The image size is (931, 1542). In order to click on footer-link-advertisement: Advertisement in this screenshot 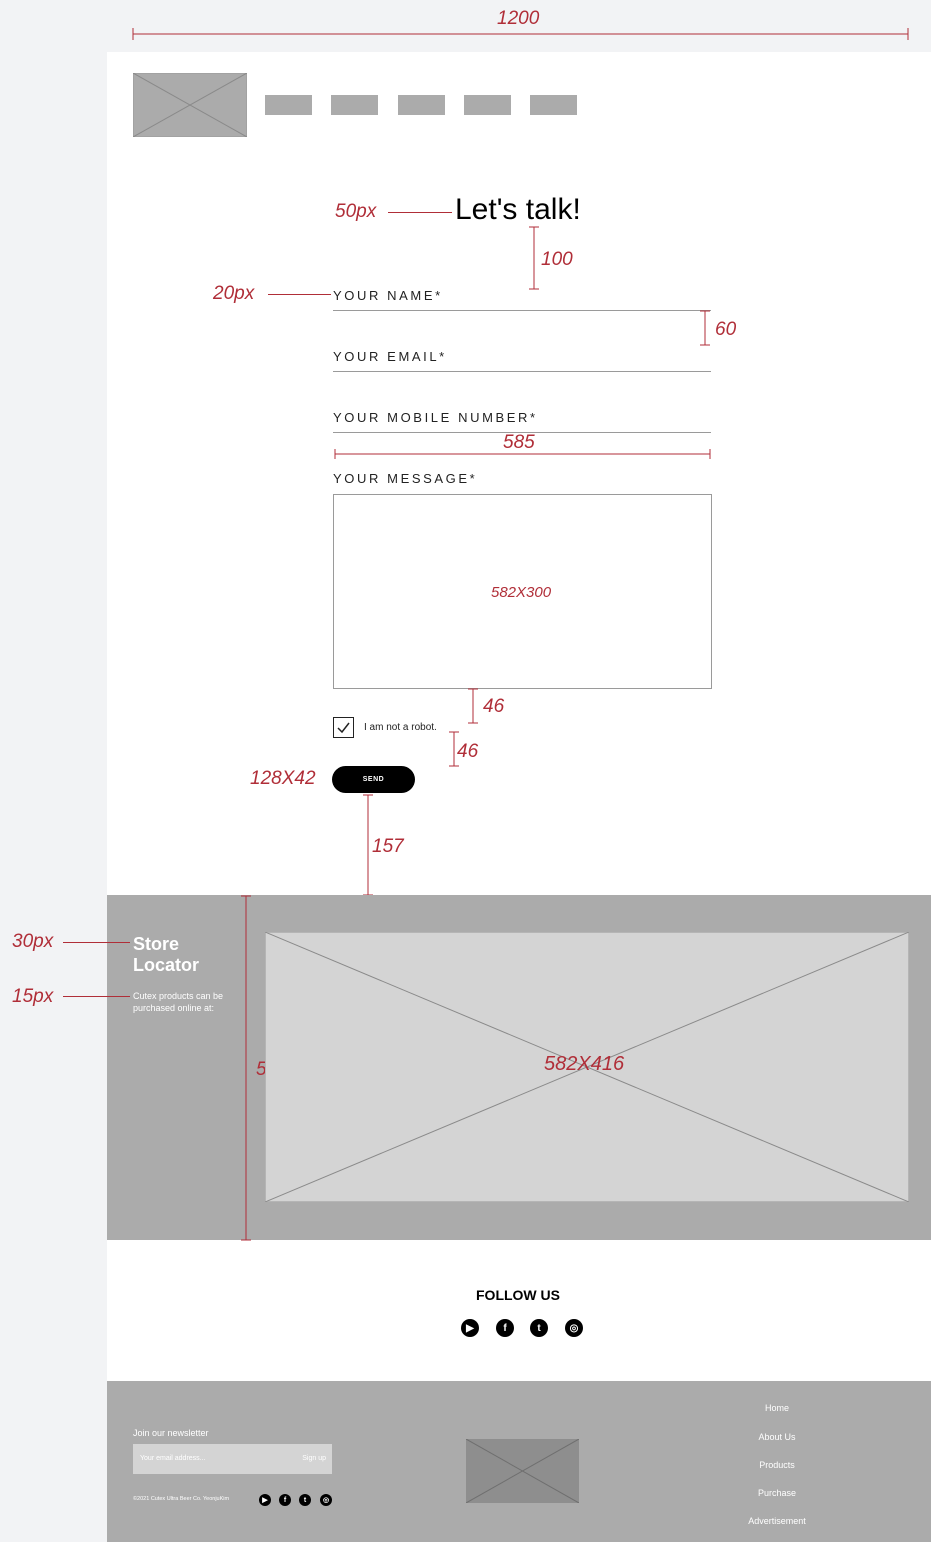, I will do `click(777, 1521)`.